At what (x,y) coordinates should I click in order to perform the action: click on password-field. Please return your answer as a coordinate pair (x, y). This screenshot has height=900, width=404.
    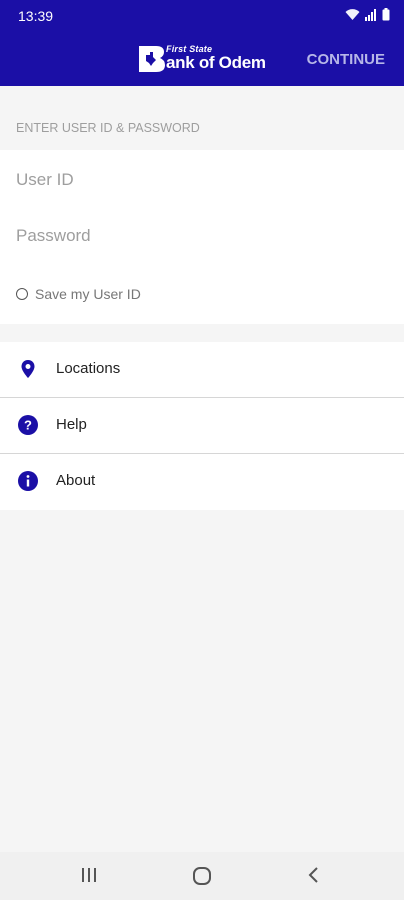
    Looking at the image, I should click on (201, 236).